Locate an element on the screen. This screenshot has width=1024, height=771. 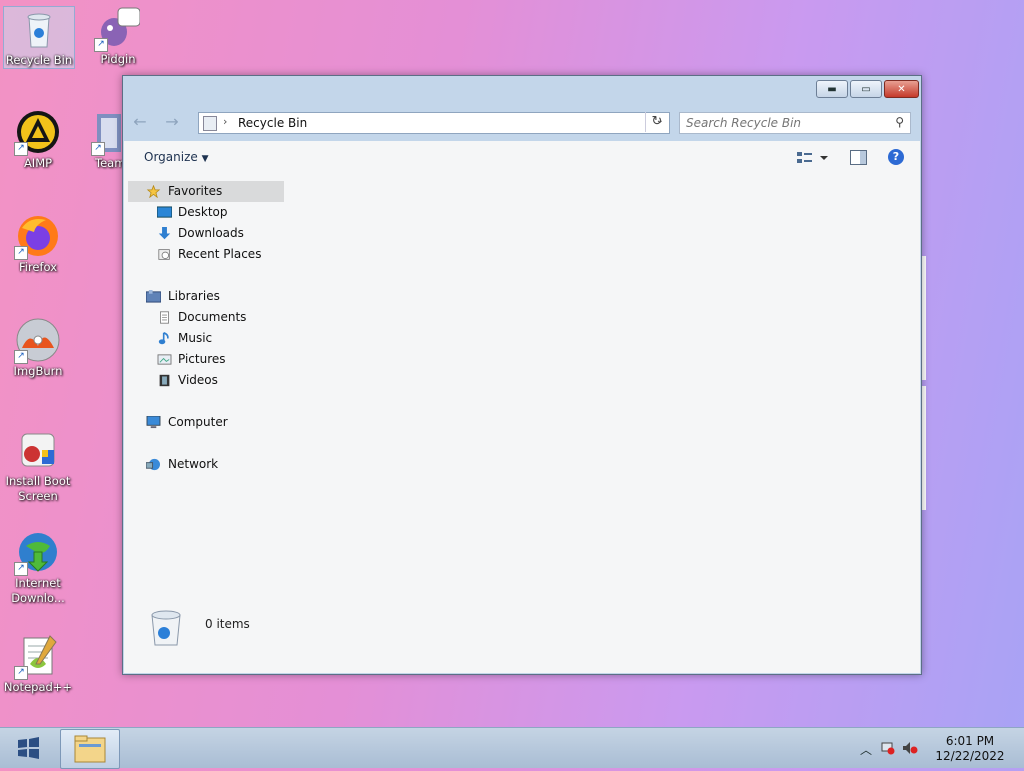
pictures-icon is located at coordinates (164, 359).